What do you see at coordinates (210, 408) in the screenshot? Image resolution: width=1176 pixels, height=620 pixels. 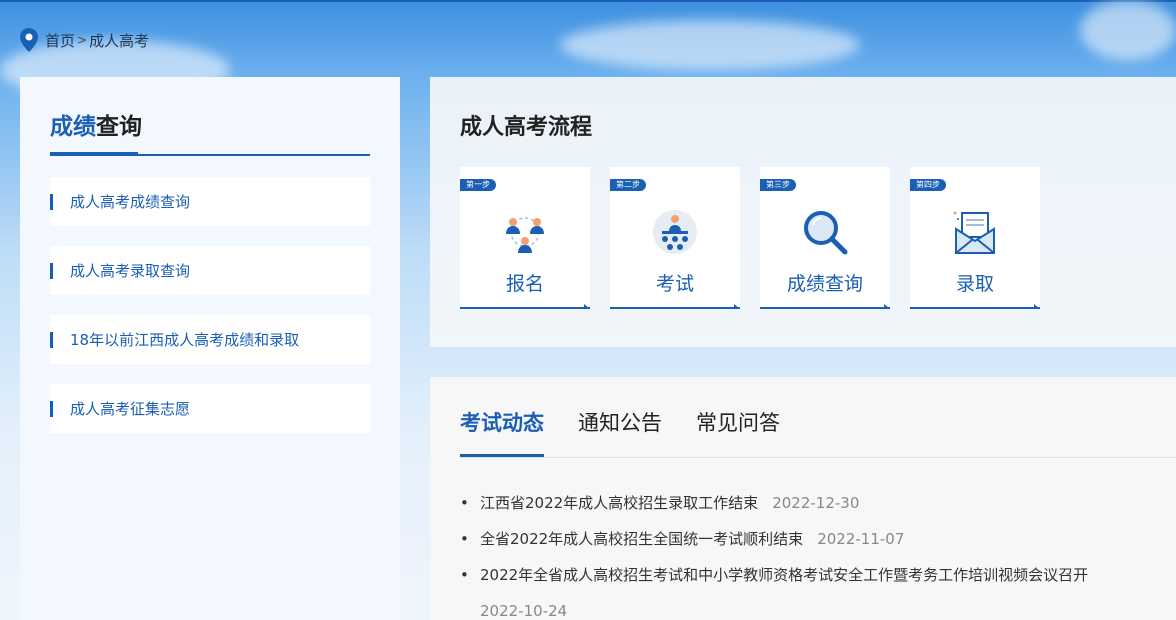 I see `sidebar-item-supplementary-application: 成人高考征集志愿` at bounding box center [210, 408].